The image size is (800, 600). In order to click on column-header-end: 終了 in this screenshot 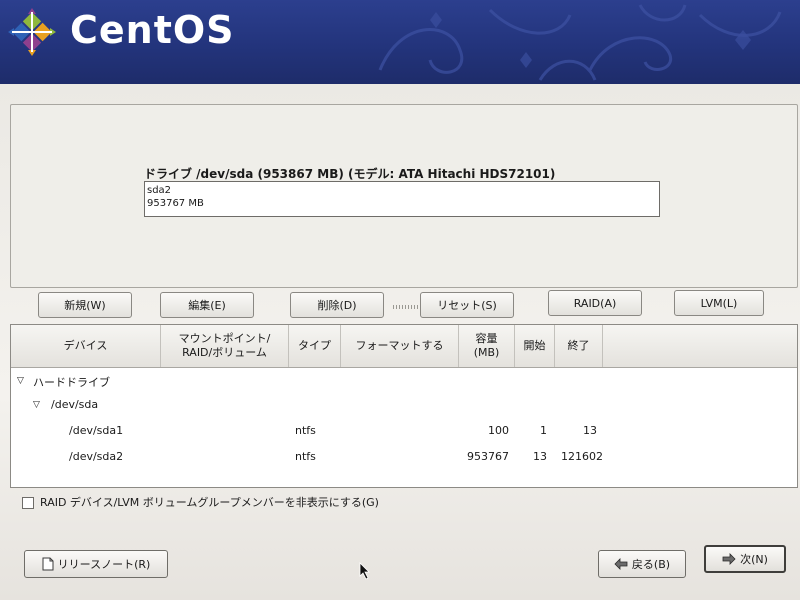, I will do `click(579, 346)`.